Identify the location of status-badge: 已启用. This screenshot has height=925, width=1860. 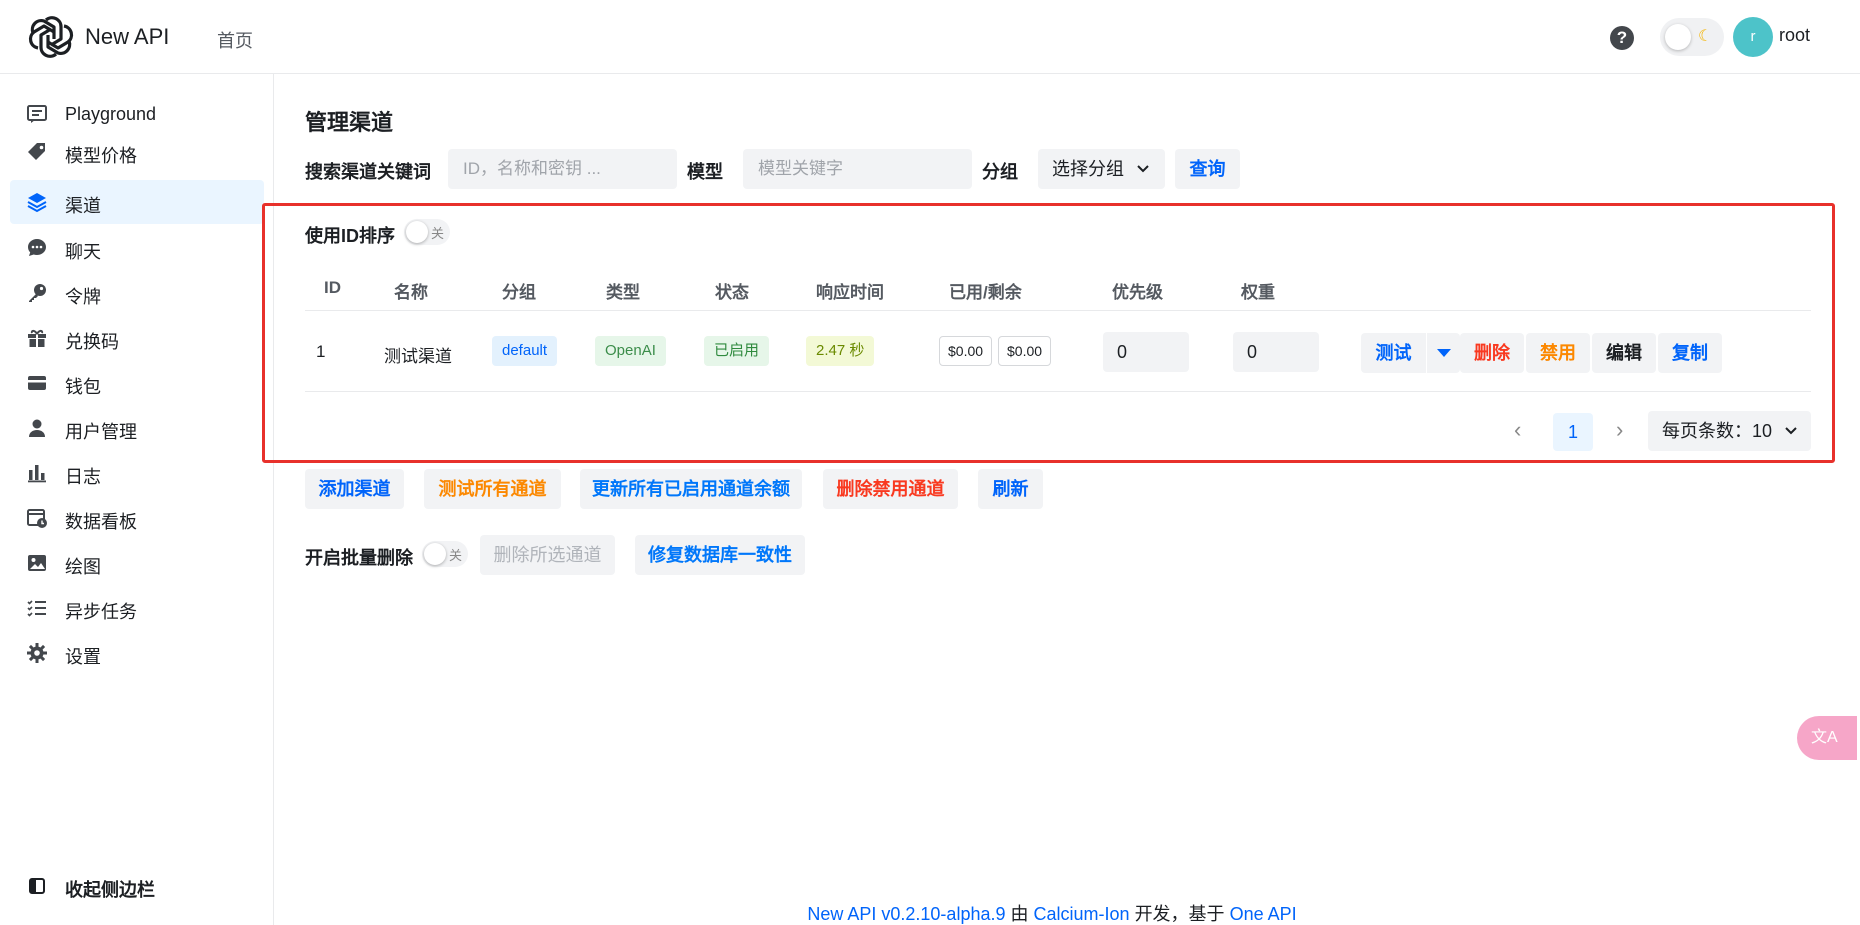
(737, 351).